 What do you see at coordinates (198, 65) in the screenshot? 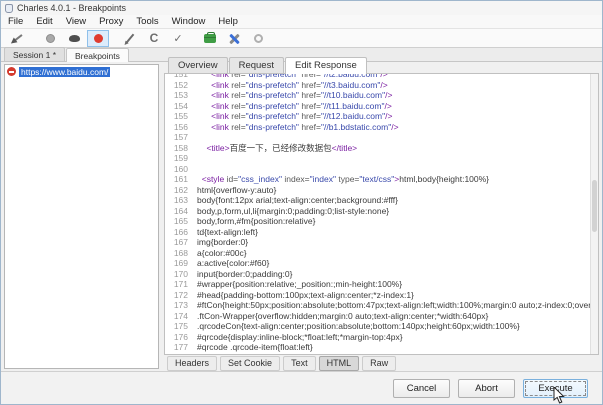
I see `tab-overview: Overview` at bounding box center [198, 65].